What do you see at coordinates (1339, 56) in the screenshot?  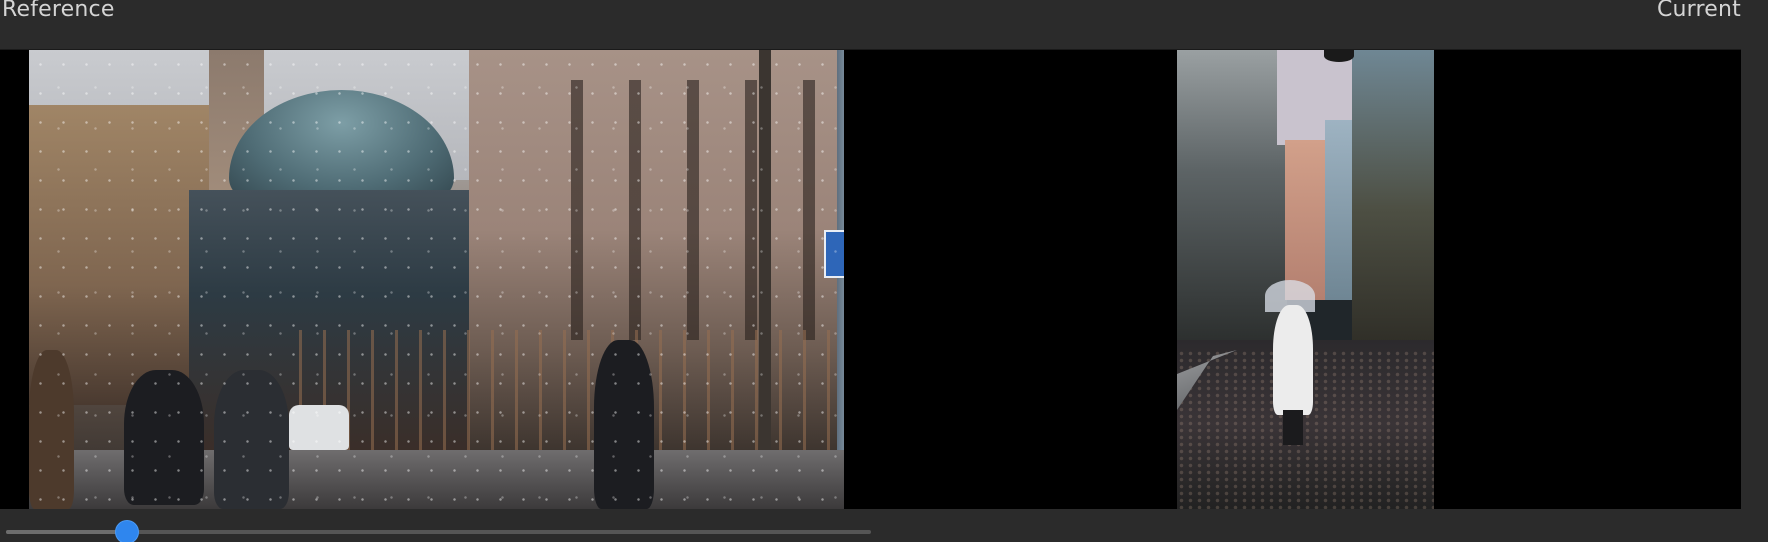 I see `street-lamp` at bounding box center [1339, 56].